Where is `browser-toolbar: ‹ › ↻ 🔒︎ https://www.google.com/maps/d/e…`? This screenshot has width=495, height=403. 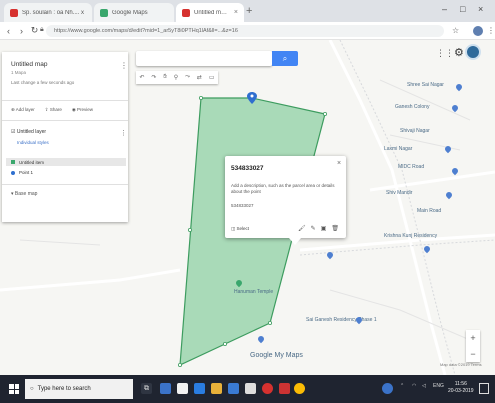
browser-toolbar: ‹ › ↻ 🔒︎ https://www.google.com/maps/d/e… is located at coordinates (247, 31).